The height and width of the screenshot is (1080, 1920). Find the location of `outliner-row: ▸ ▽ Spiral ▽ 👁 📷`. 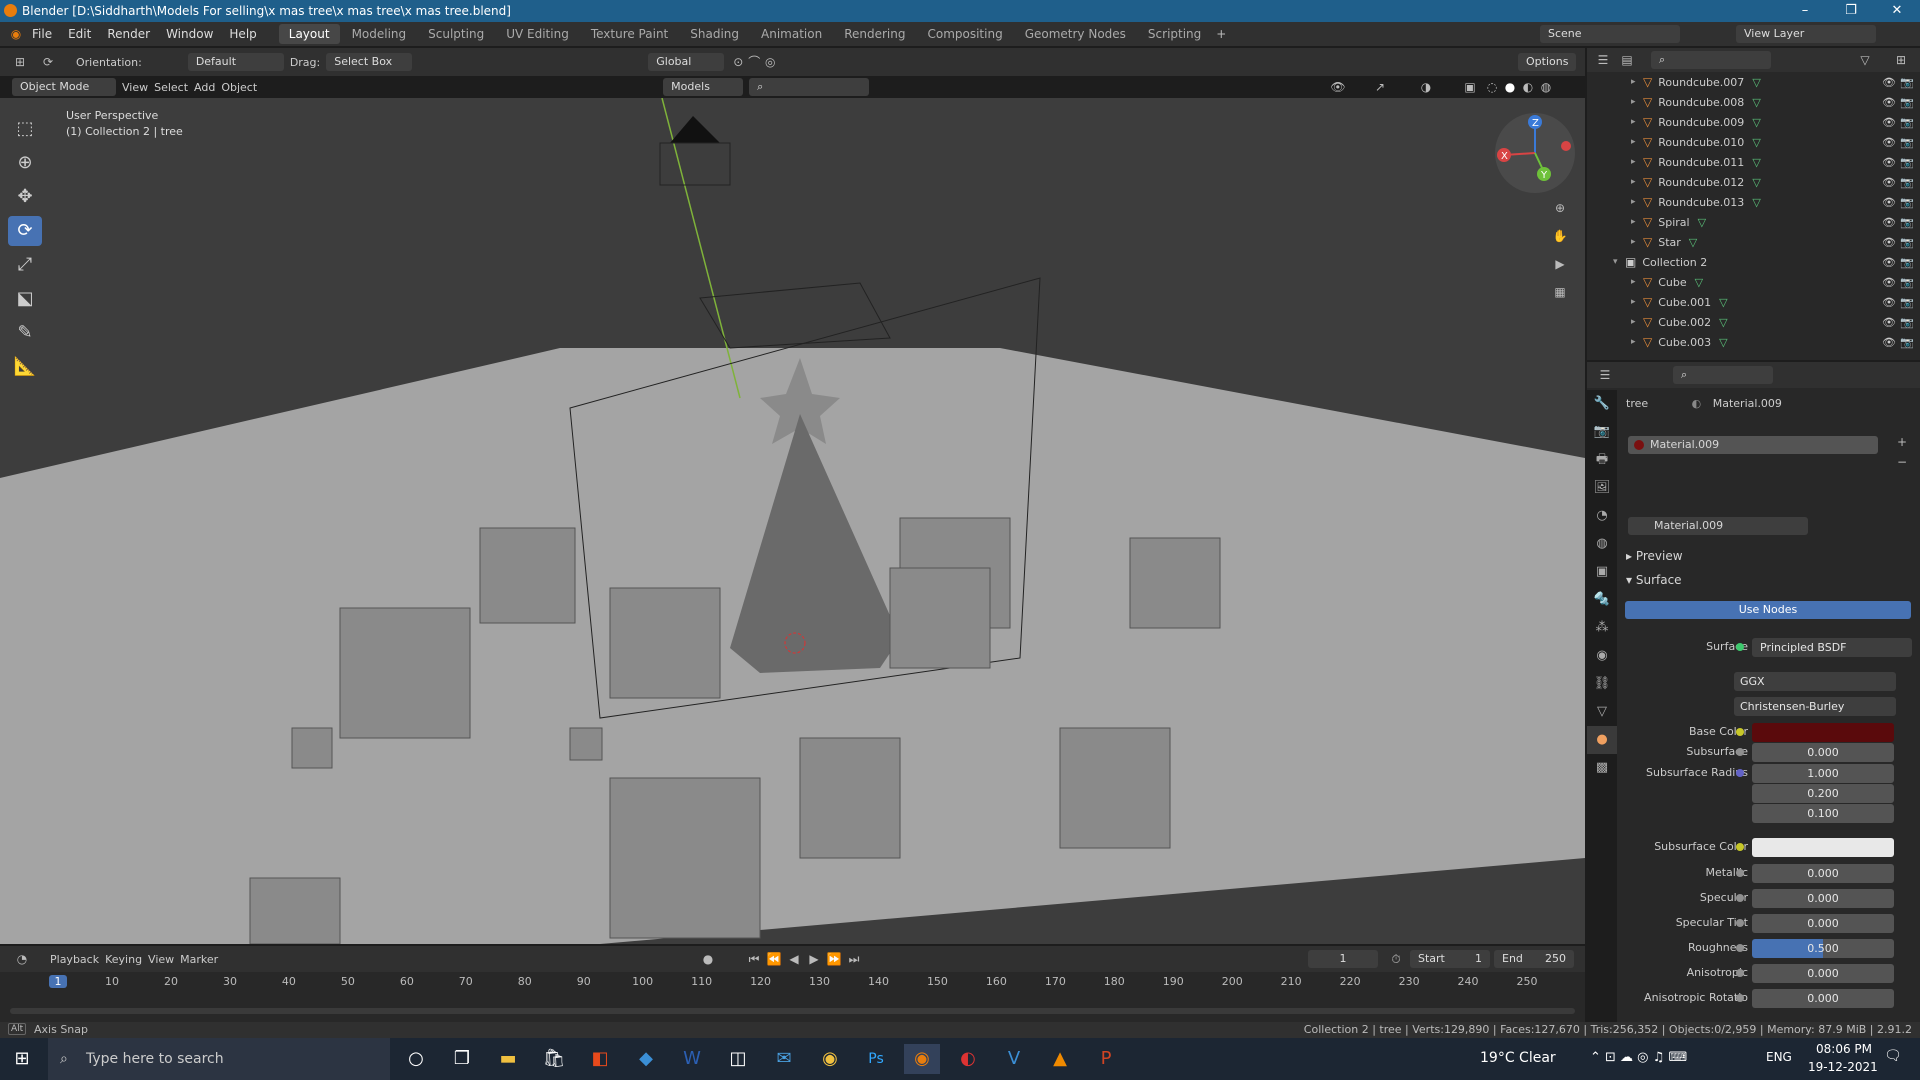

outliner-row: ▸ ▽ Spiral ▽ 👁 📷 is located at coordinates (1753, 222).